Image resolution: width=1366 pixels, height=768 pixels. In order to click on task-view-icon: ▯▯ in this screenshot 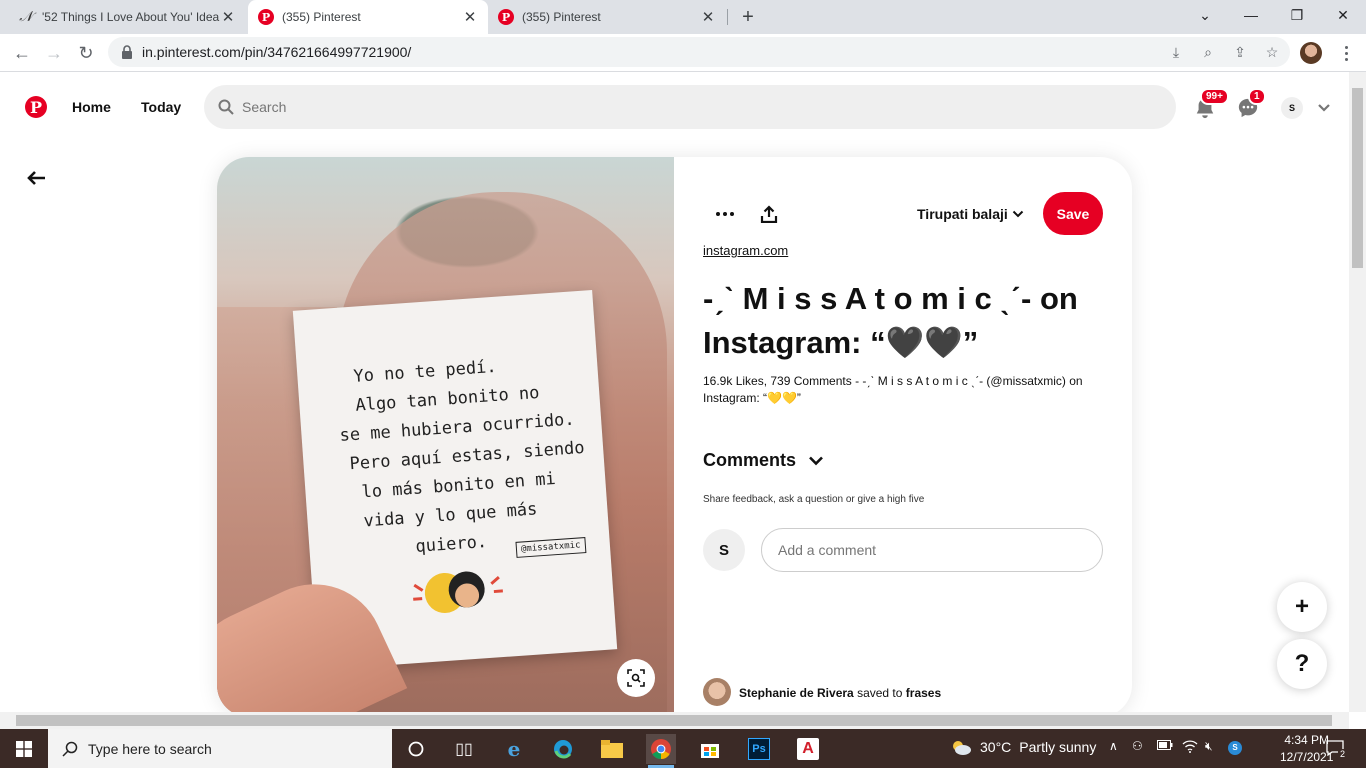, I will do `click(464, 749)`.